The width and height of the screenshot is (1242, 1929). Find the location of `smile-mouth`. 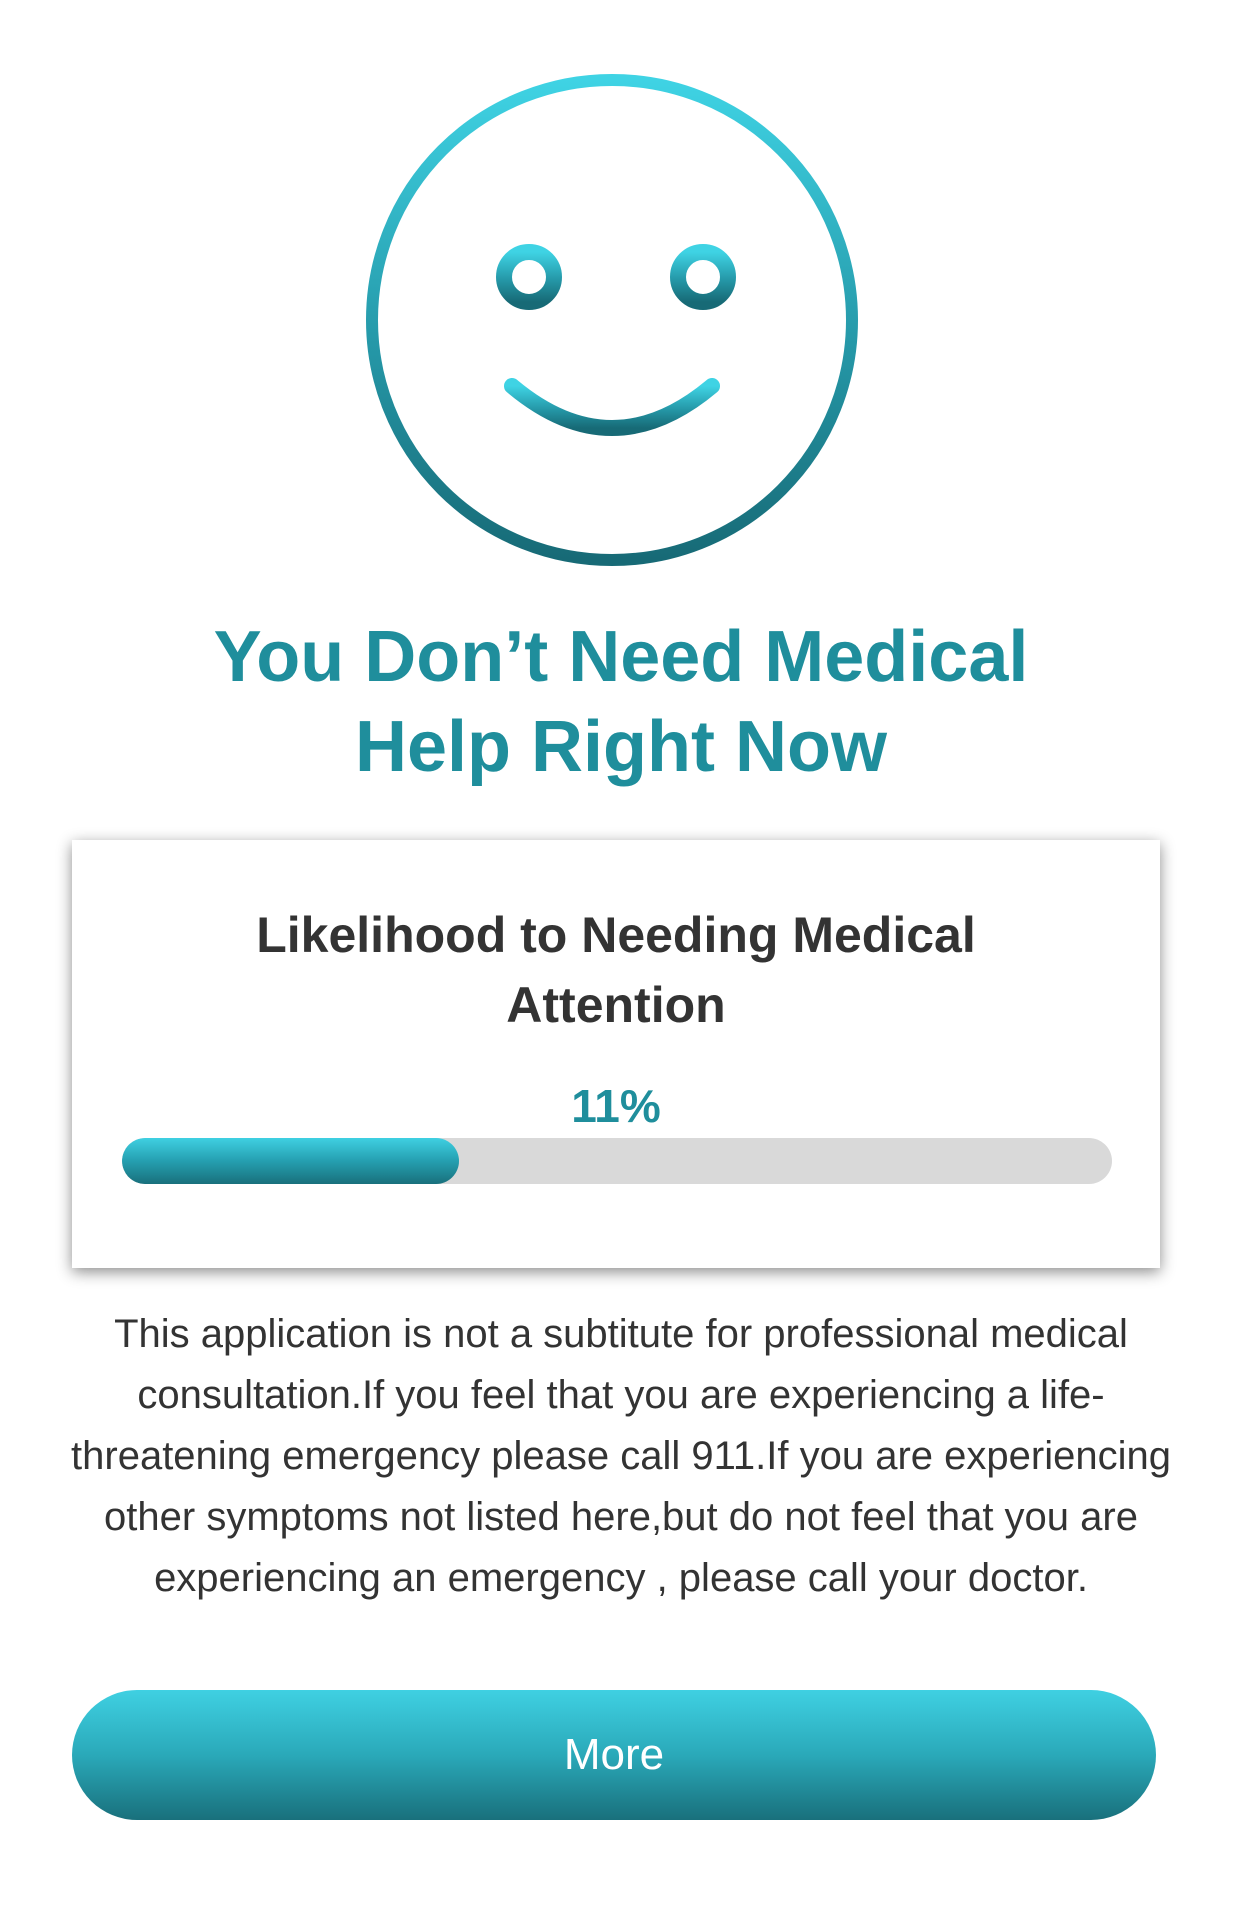

smile-mouth is located at coordinates (612, 407).